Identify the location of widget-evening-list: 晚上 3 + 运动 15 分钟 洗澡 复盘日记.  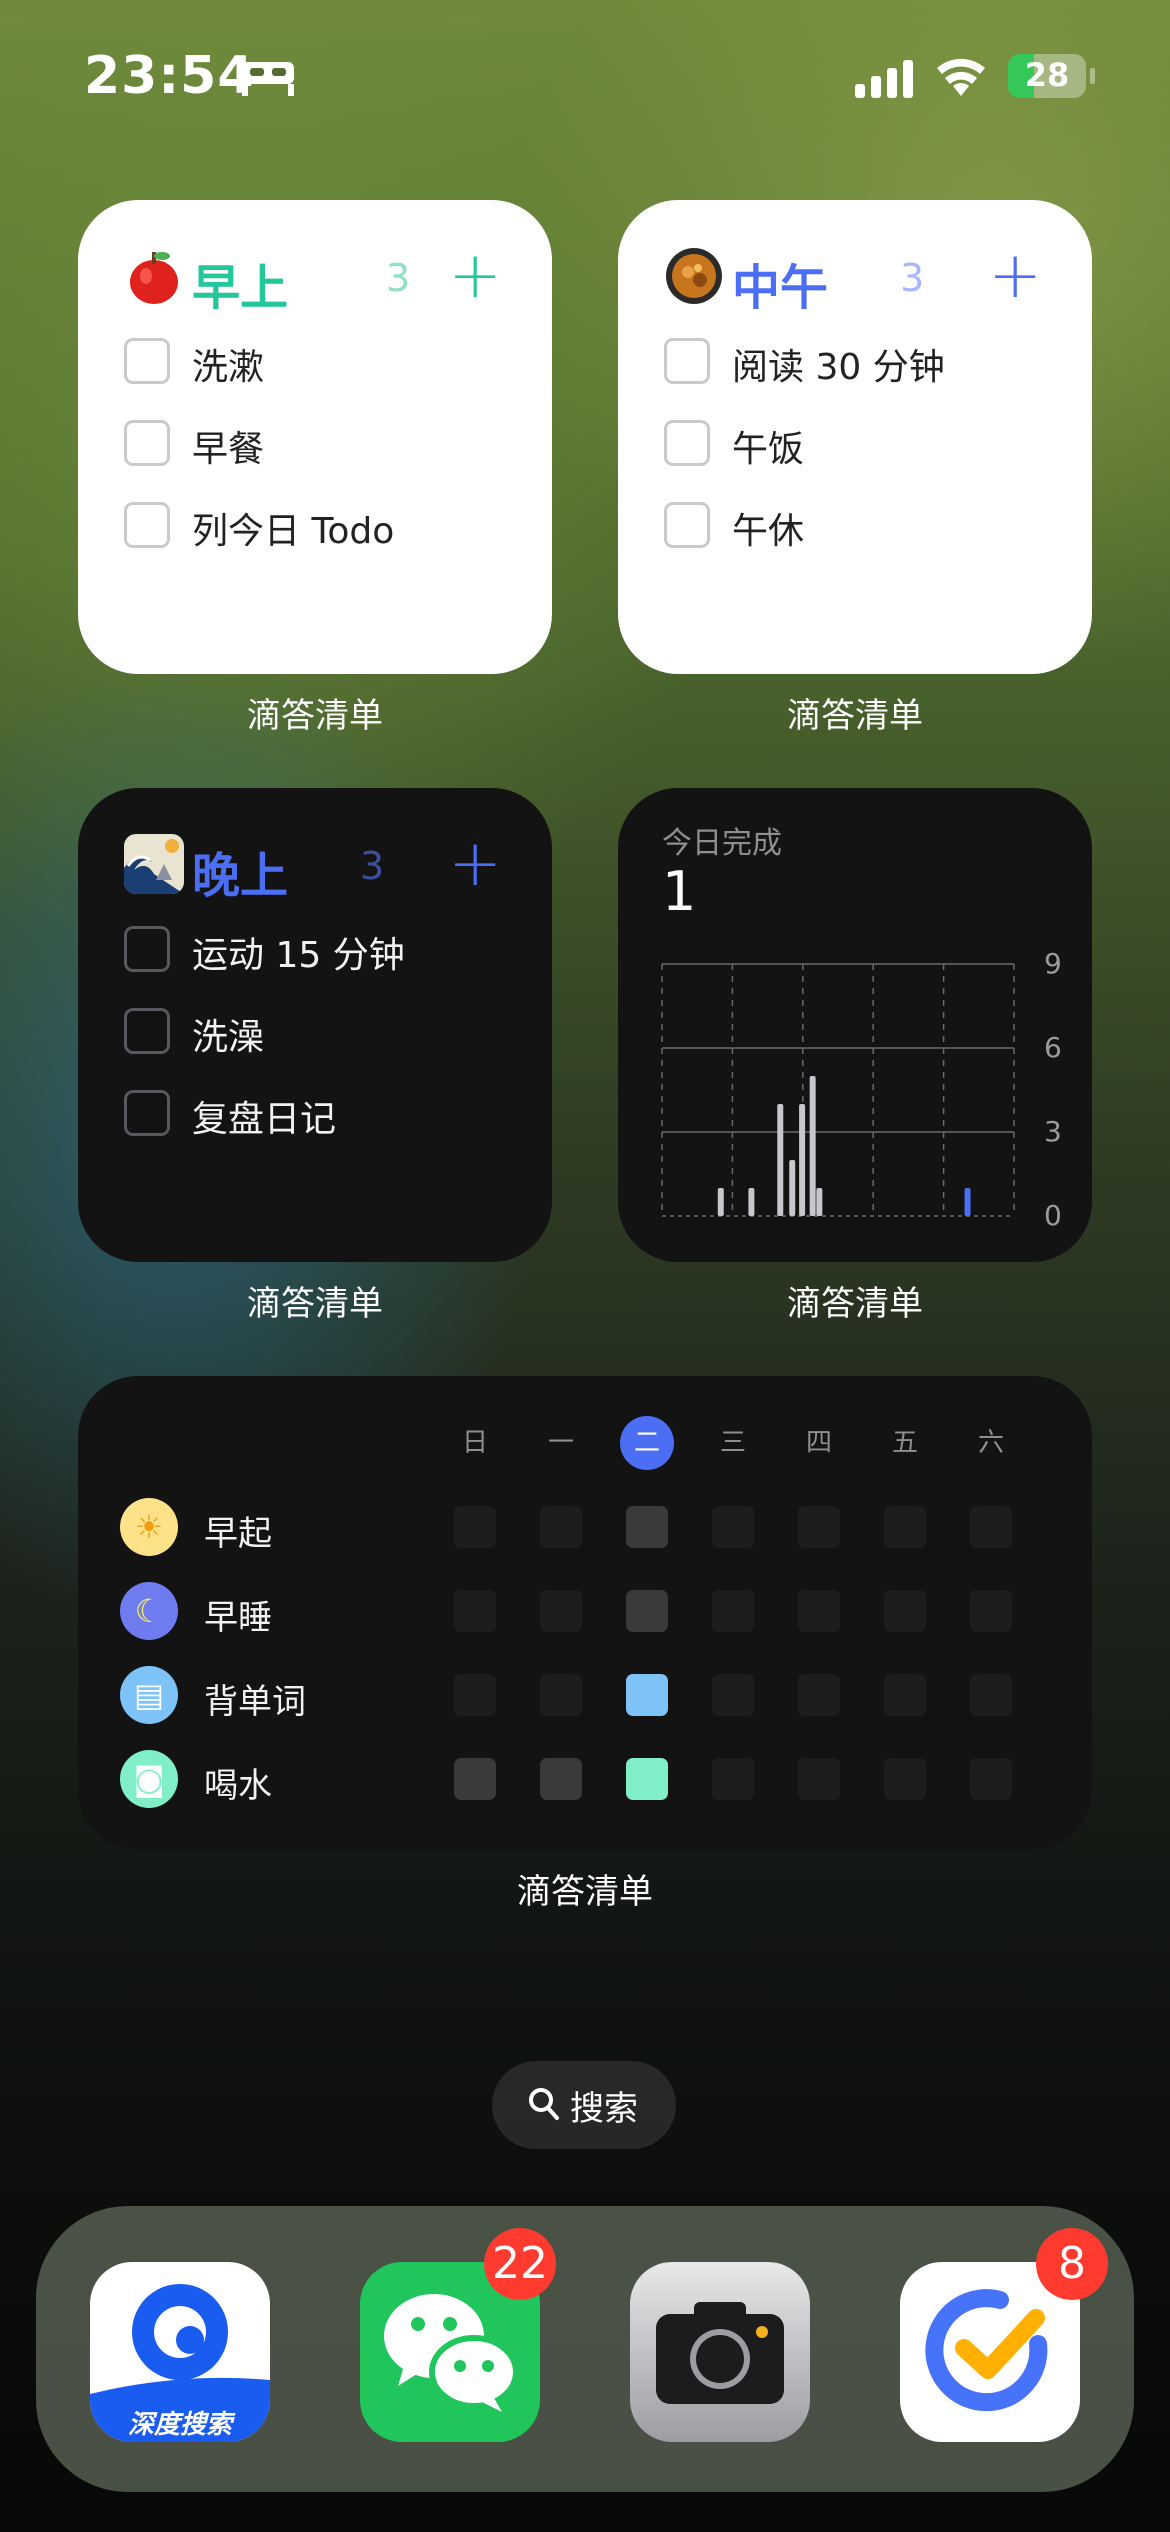
(315, 1025).